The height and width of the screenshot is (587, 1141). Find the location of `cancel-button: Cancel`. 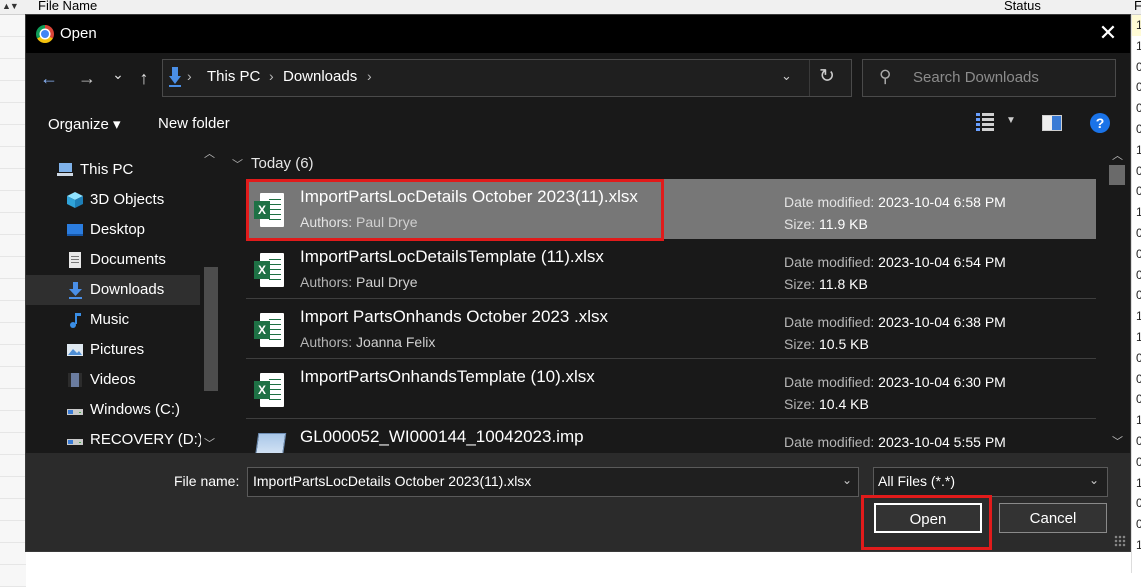

cancel-button: Cancel is located at coordinates (1053, 518).